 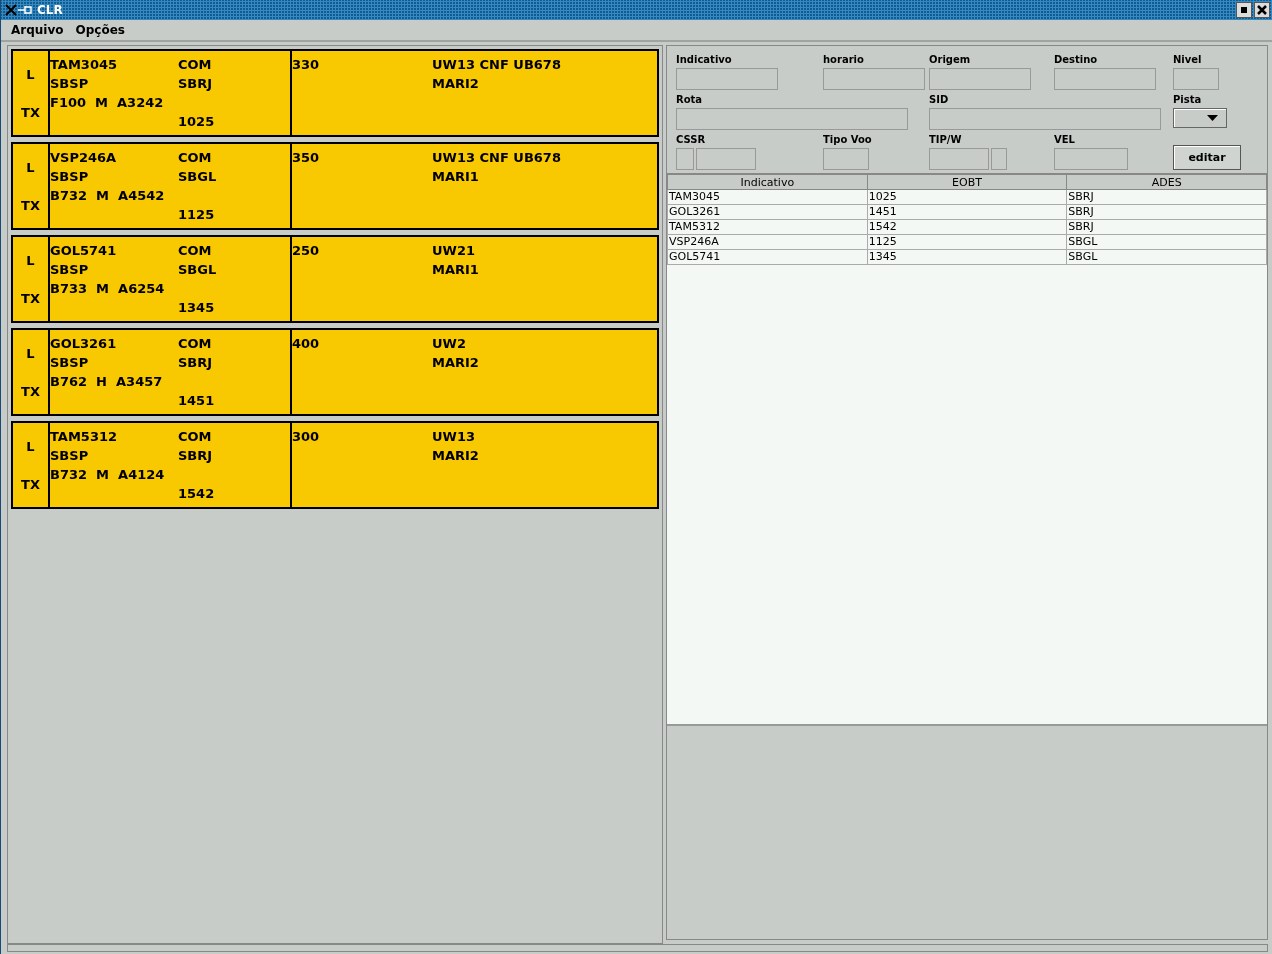 I want to click on flight-strip: L TX TAM3045 COM SBSP SBRJ F100 M A3242 1025 330 UW13 CNF UB678 MARI2, so click(x=335, y=93).